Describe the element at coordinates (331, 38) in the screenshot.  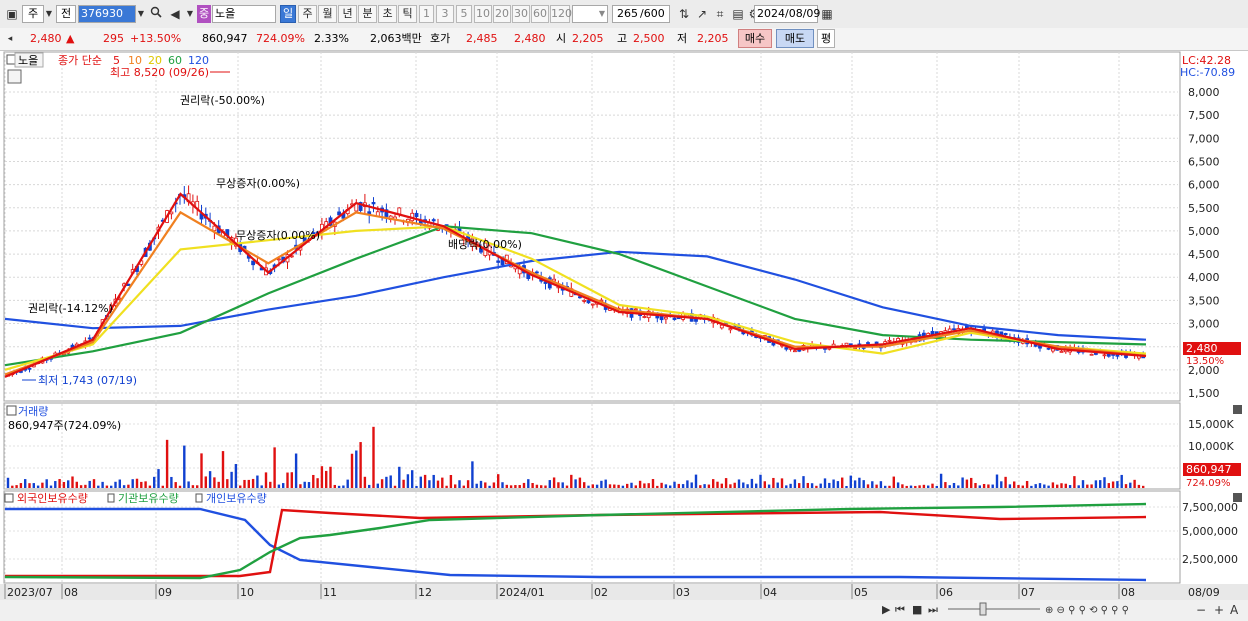
I see `turnover-rate: 2.33%` at that location.